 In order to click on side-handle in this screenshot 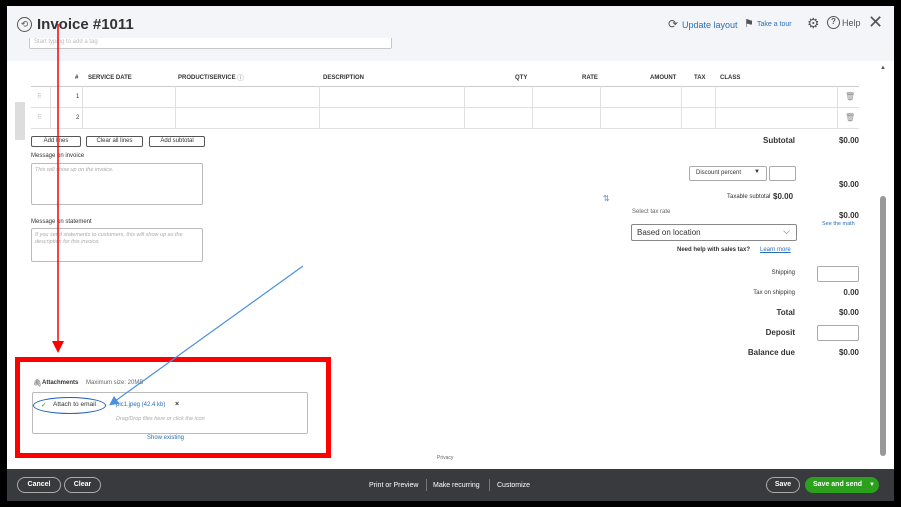, I will do `click(20, 121)`.